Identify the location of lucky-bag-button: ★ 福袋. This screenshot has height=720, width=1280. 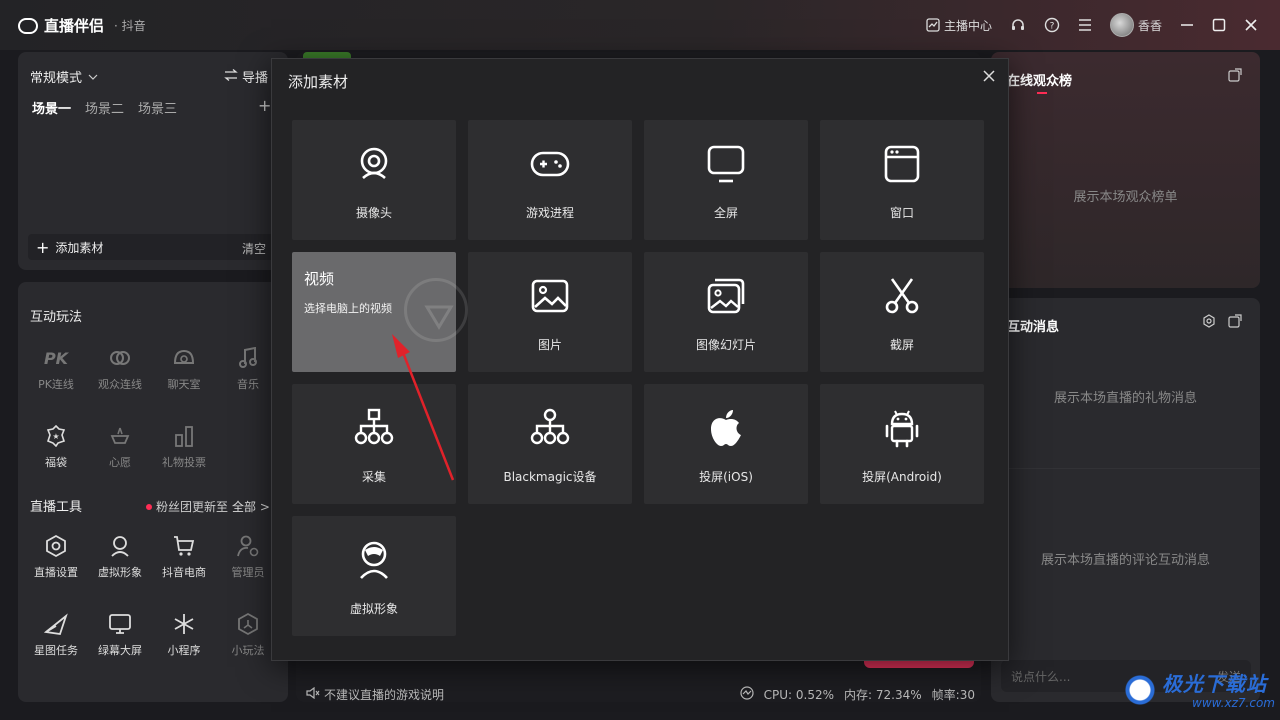
(56, 447).